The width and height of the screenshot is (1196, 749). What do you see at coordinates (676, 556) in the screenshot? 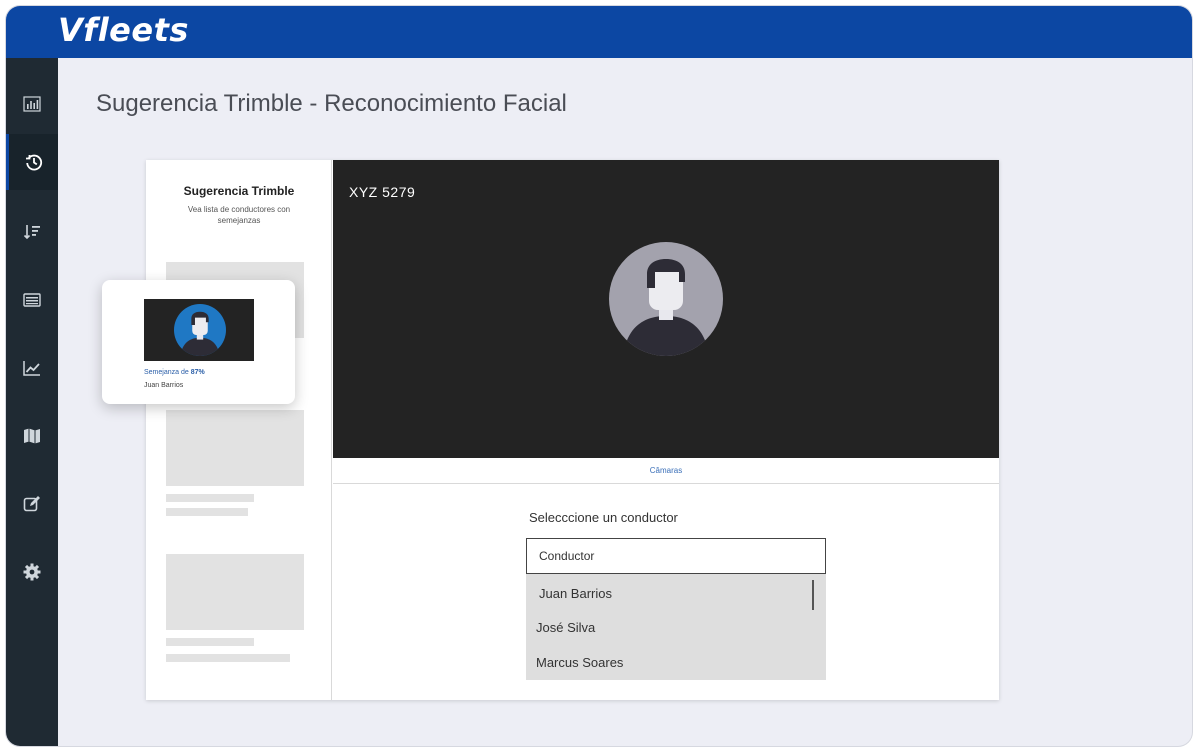
I see `driver-search-input` at bounding box center [676, 556].